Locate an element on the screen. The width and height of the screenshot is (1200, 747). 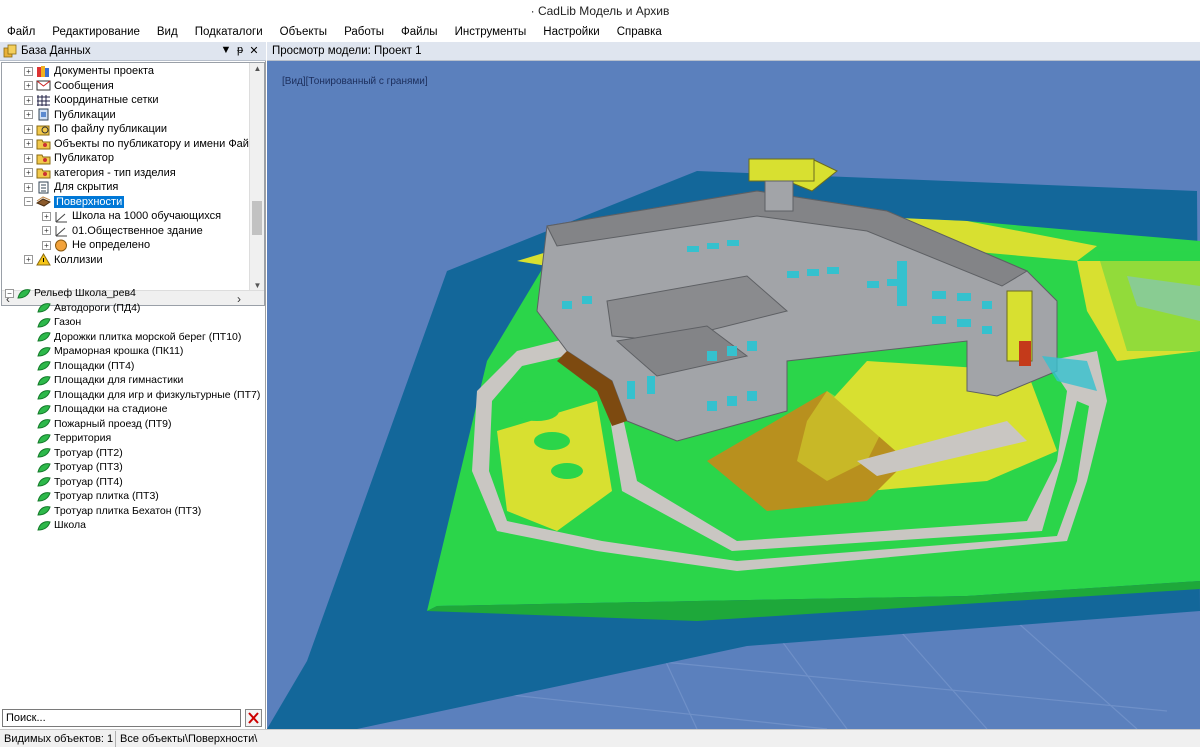
relief-item: Мраморная крошка (ПК11) is located at coordinates (110, 351).